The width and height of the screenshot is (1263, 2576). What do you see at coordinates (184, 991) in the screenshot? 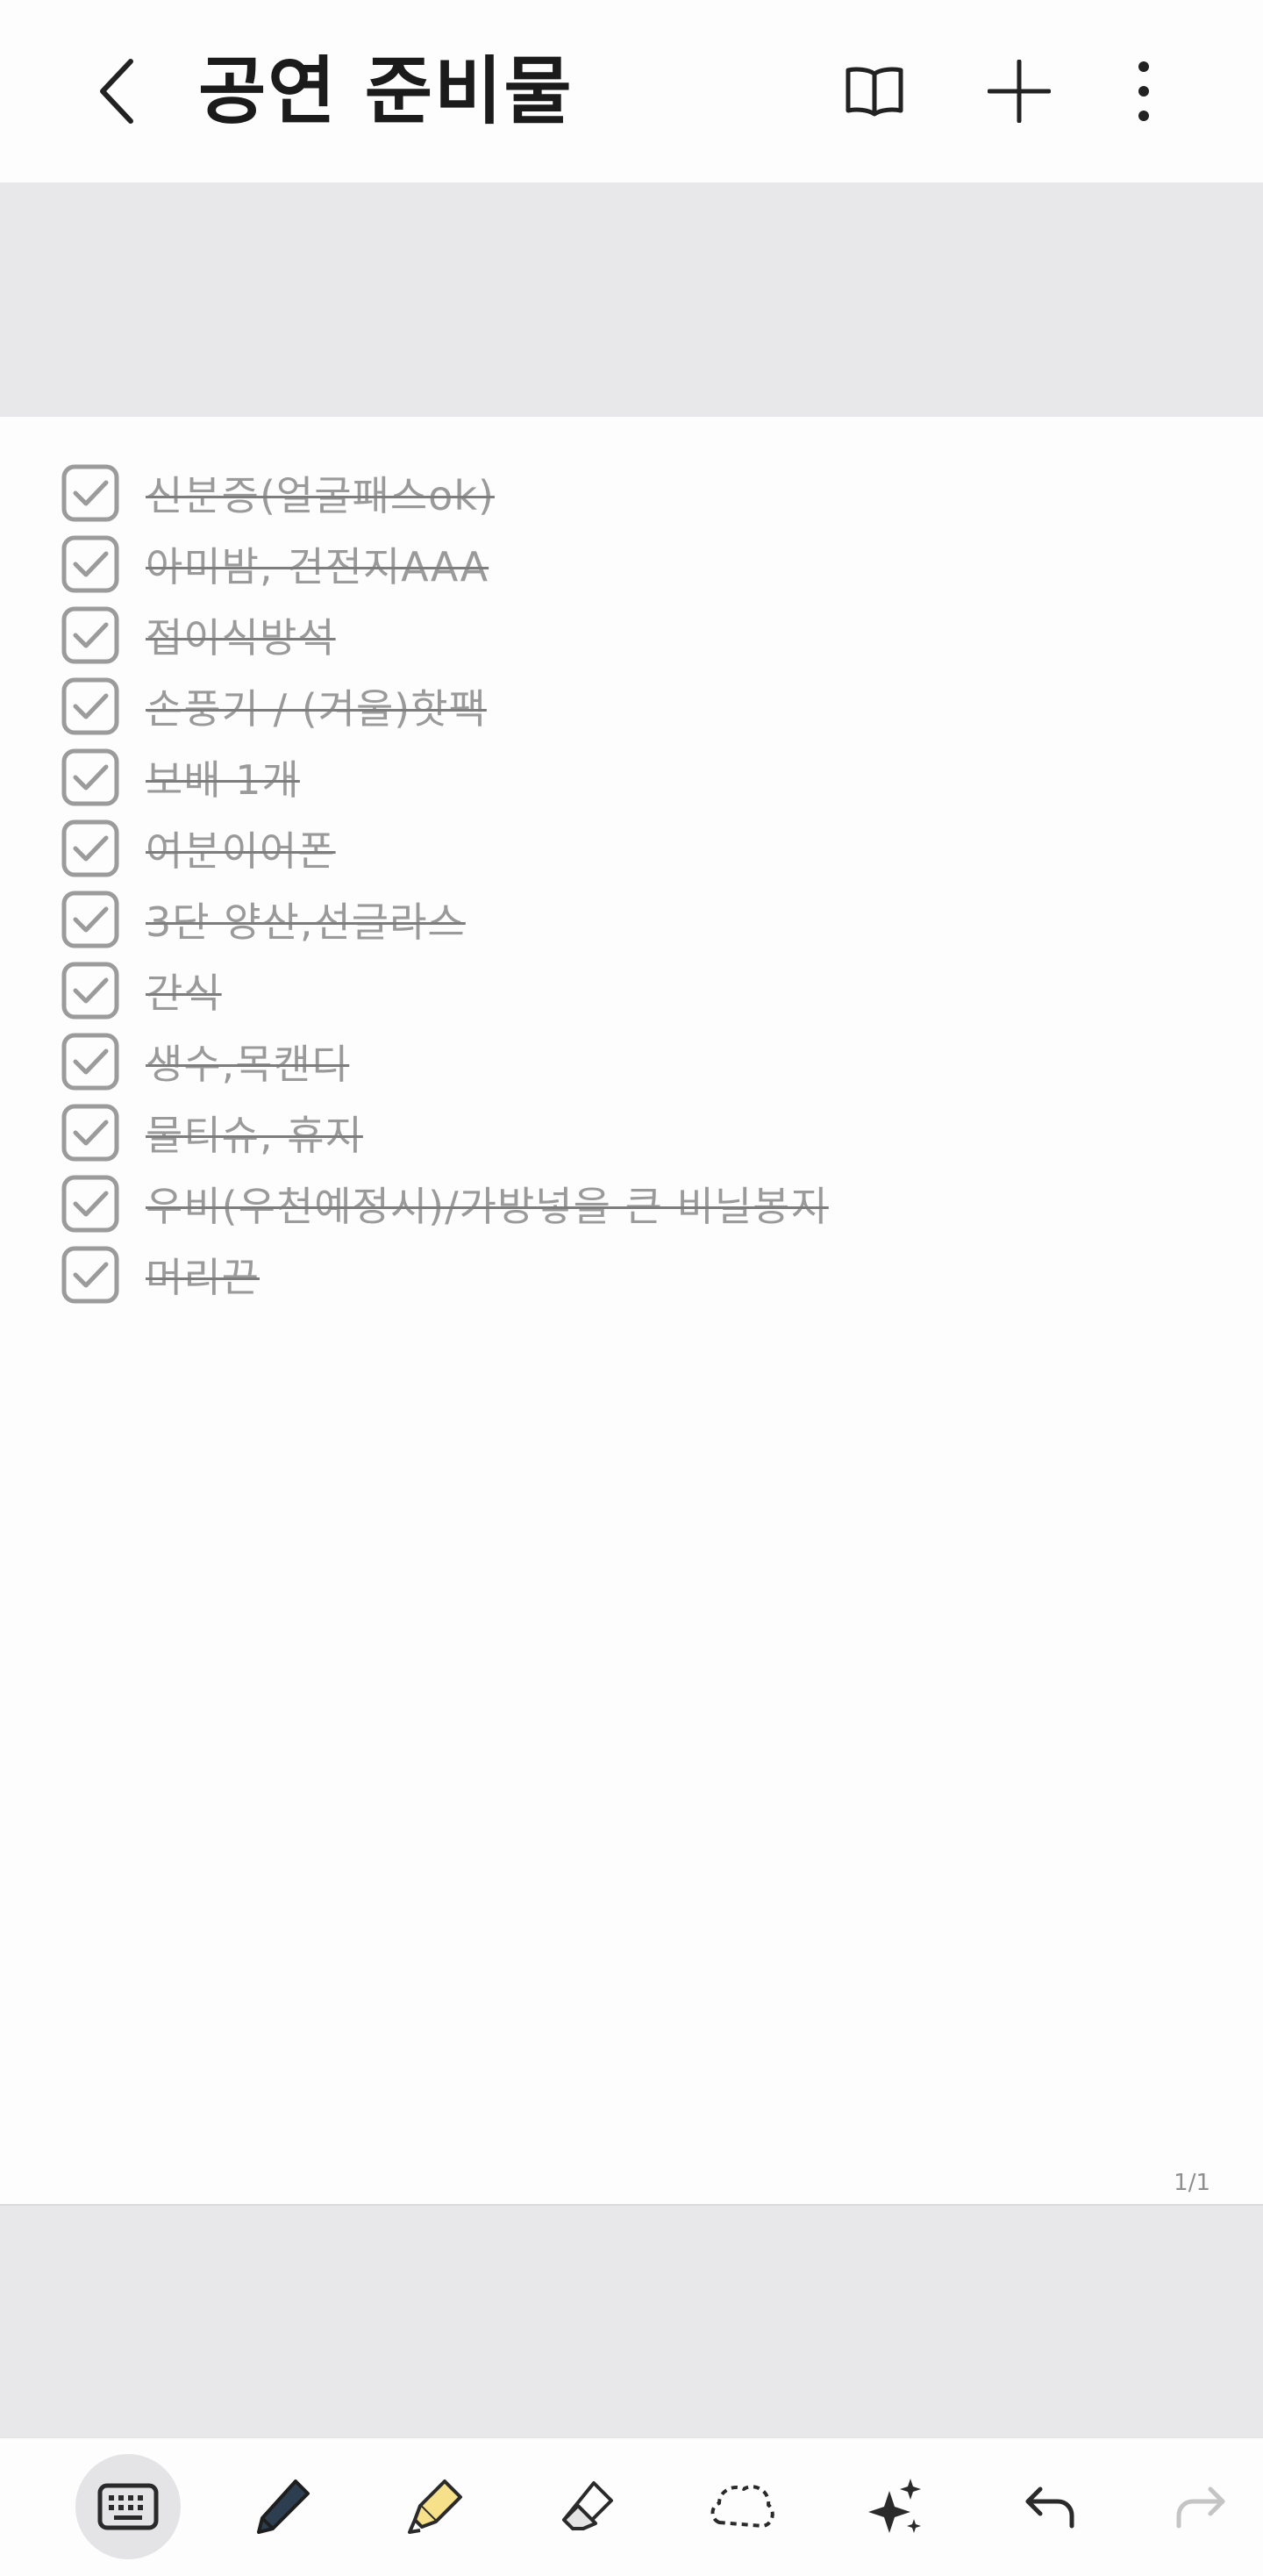
I see `checklist-item-text: 간식` at bounding box center [184, 991].